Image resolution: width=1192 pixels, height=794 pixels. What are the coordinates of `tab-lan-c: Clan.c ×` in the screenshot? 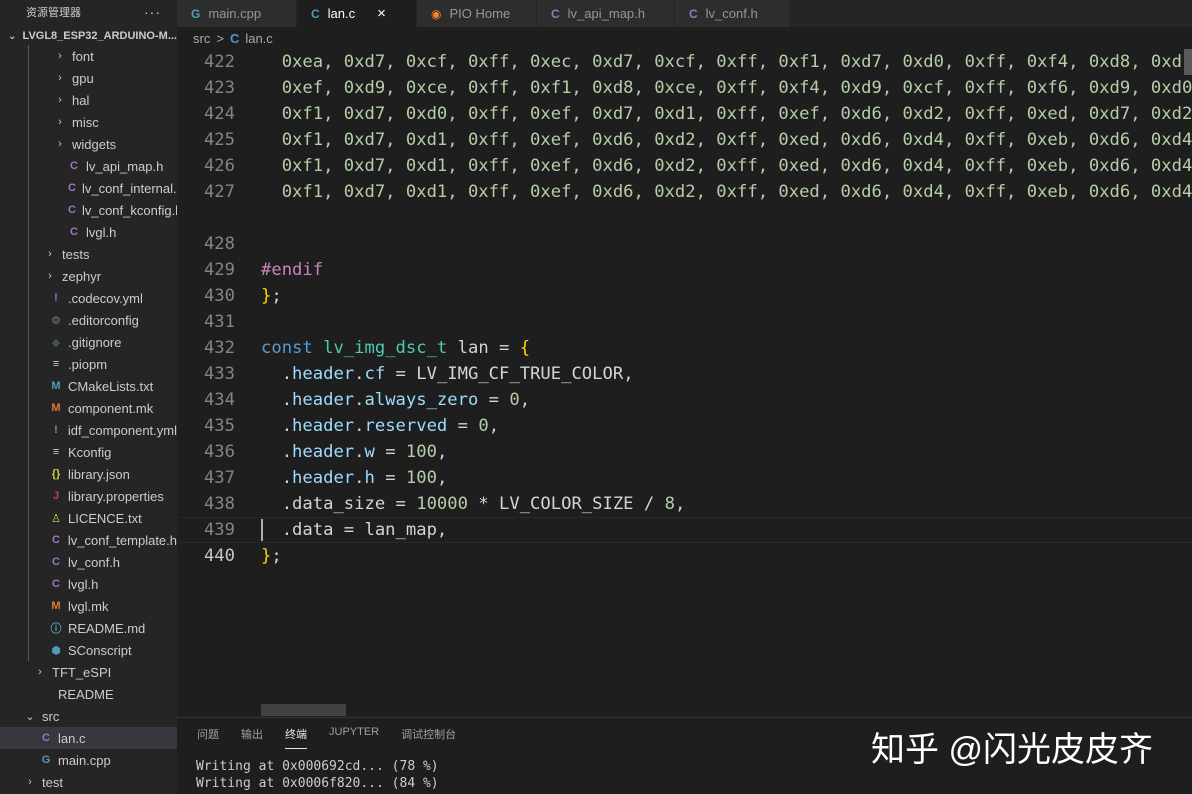 It's located at (357, 13).